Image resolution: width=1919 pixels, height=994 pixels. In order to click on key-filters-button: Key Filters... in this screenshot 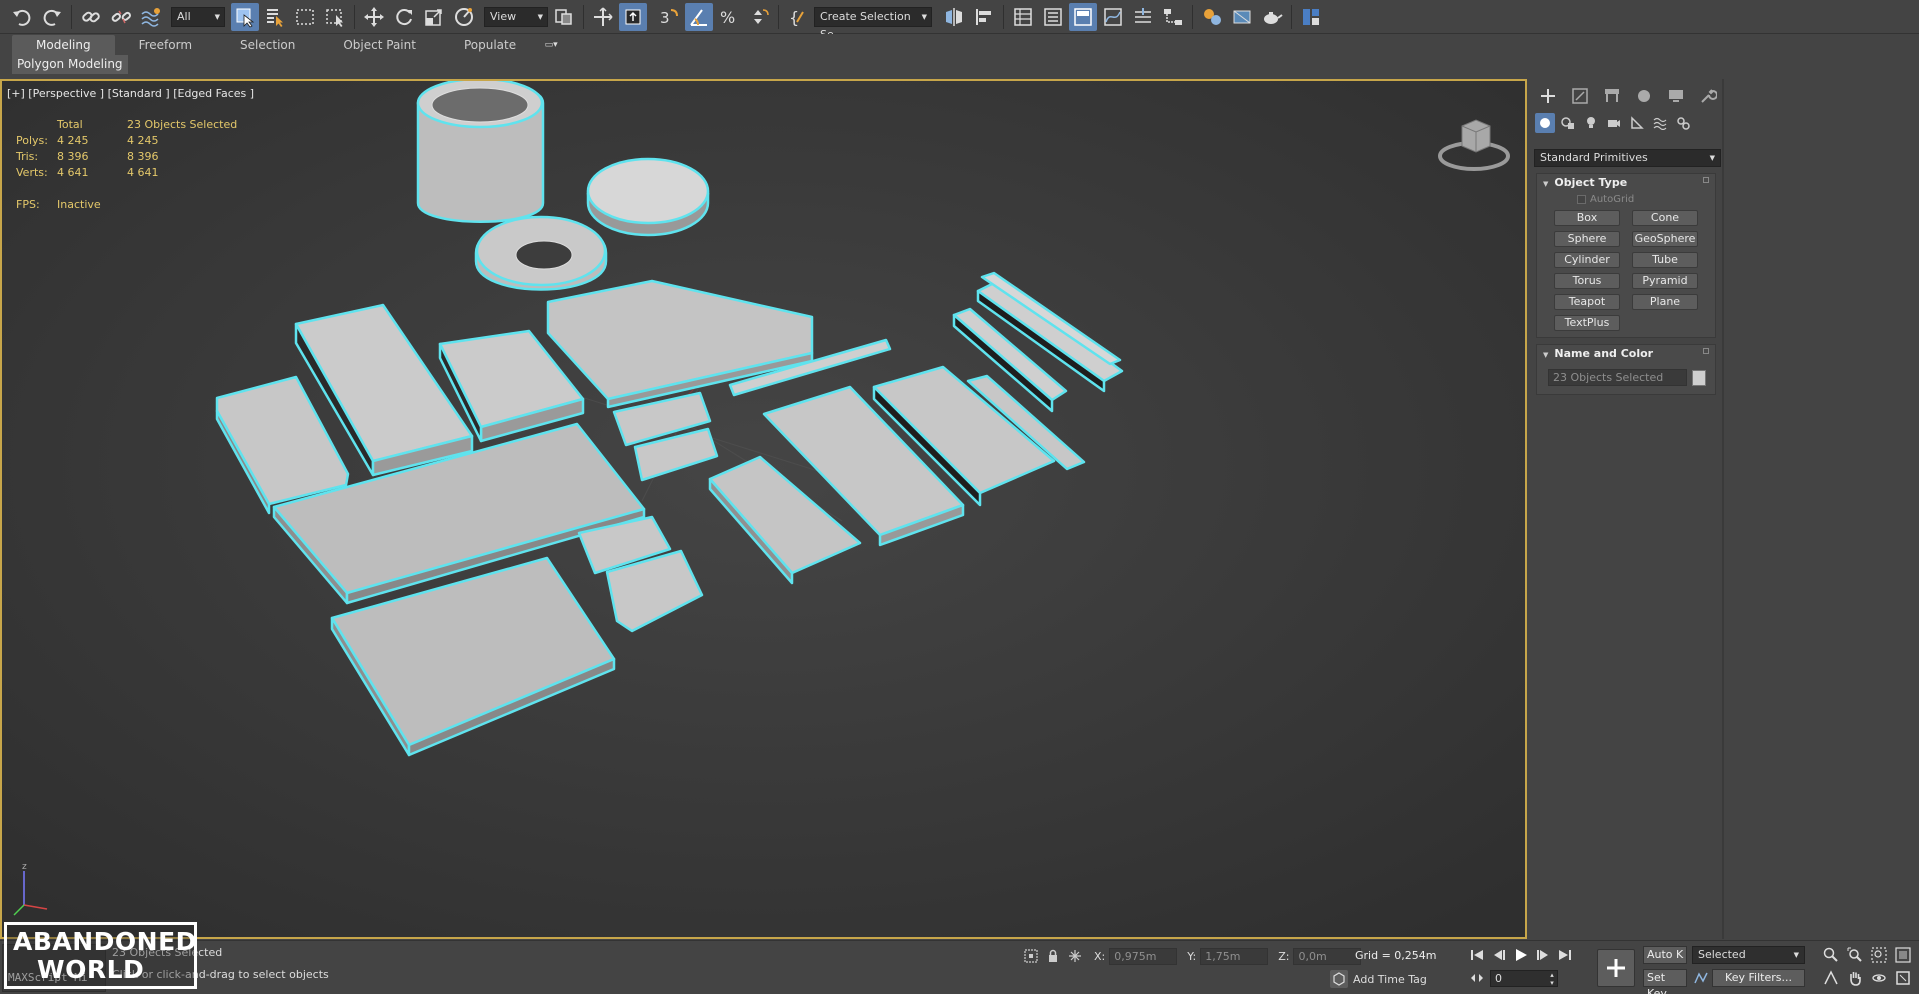, I will do `click(1758, 978)`.